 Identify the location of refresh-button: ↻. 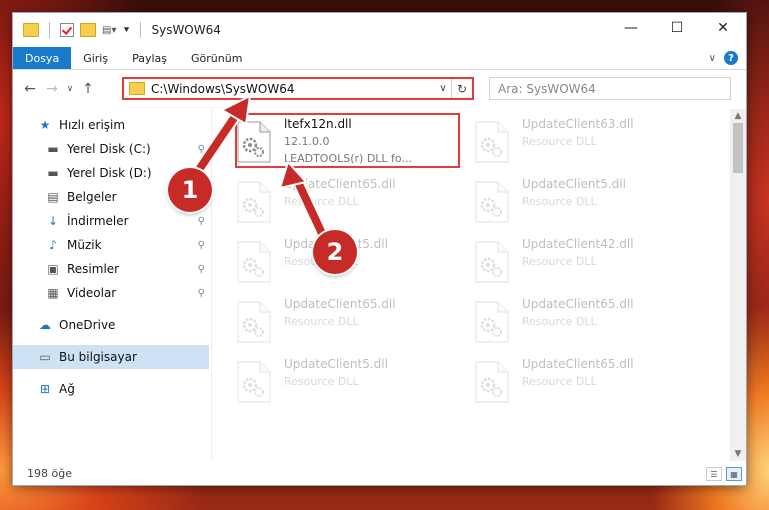
(461, 88).